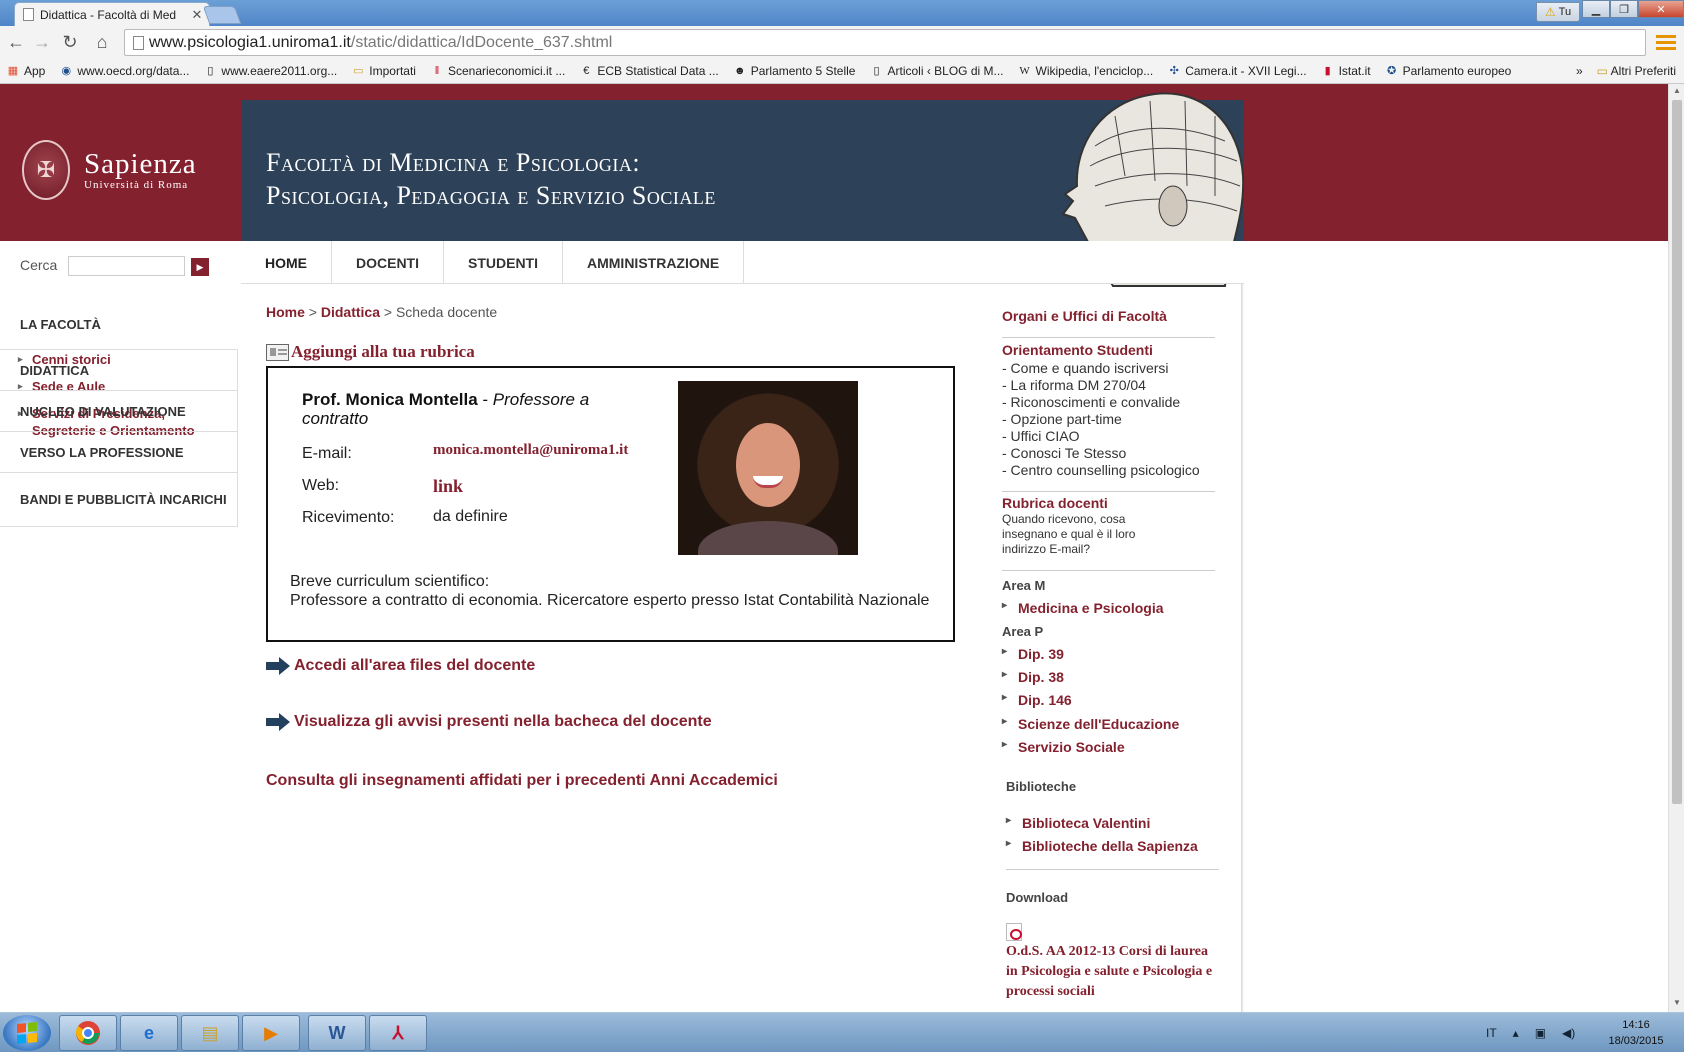  Describe the element at coordinates (1055, 503) in the screenshot. I see `rubrica-docenti-link: Rubrica docenti` at that location.